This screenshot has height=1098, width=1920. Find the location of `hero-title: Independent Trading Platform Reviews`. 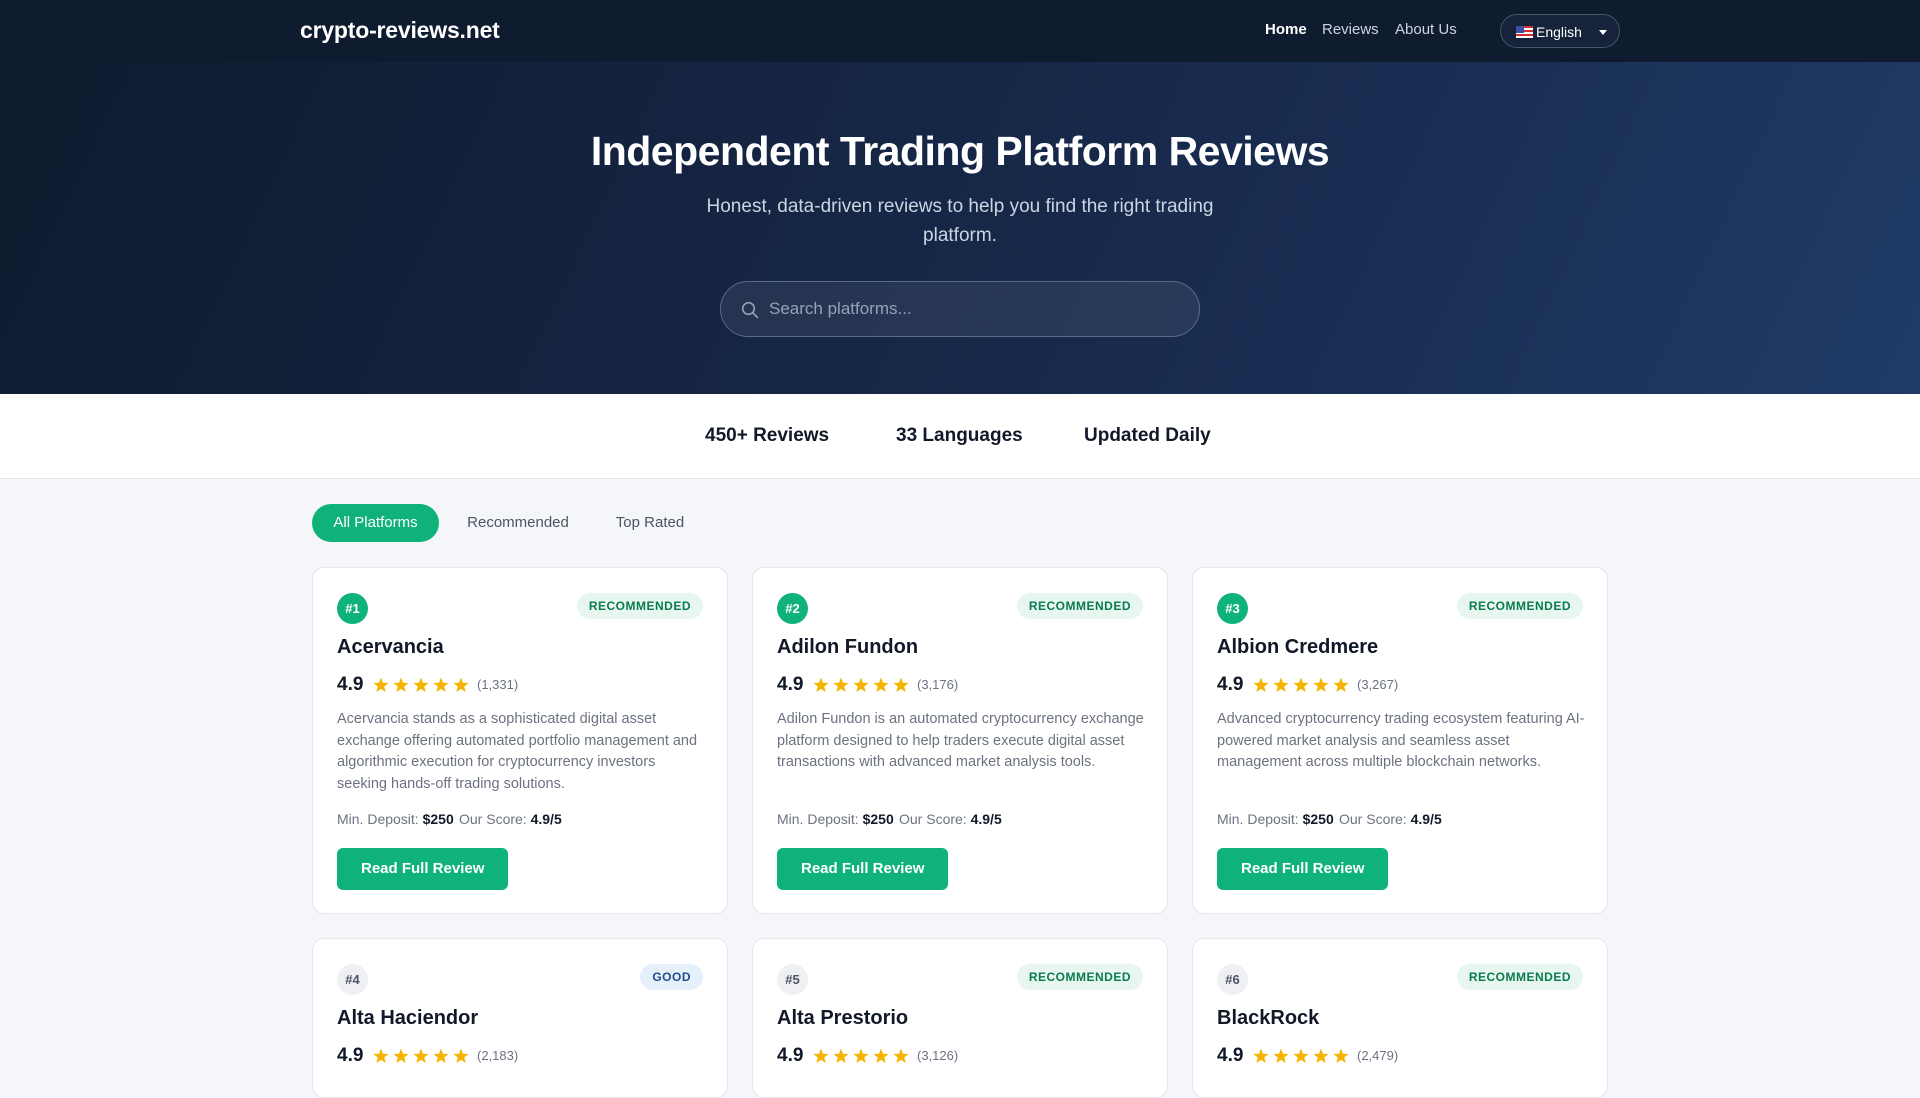

hero-title: Independent Trading Platform Reviews is located at coordinates (960, 151).